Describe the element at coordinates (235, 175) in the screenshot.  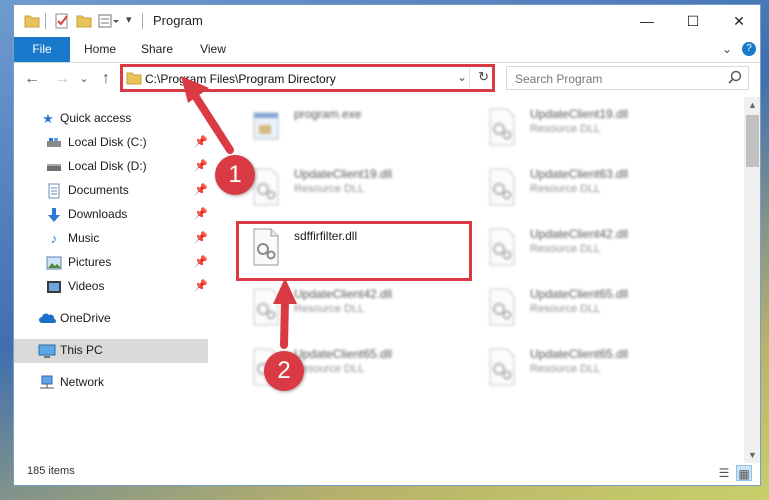
I see `step-1-callout: 1` at that location.